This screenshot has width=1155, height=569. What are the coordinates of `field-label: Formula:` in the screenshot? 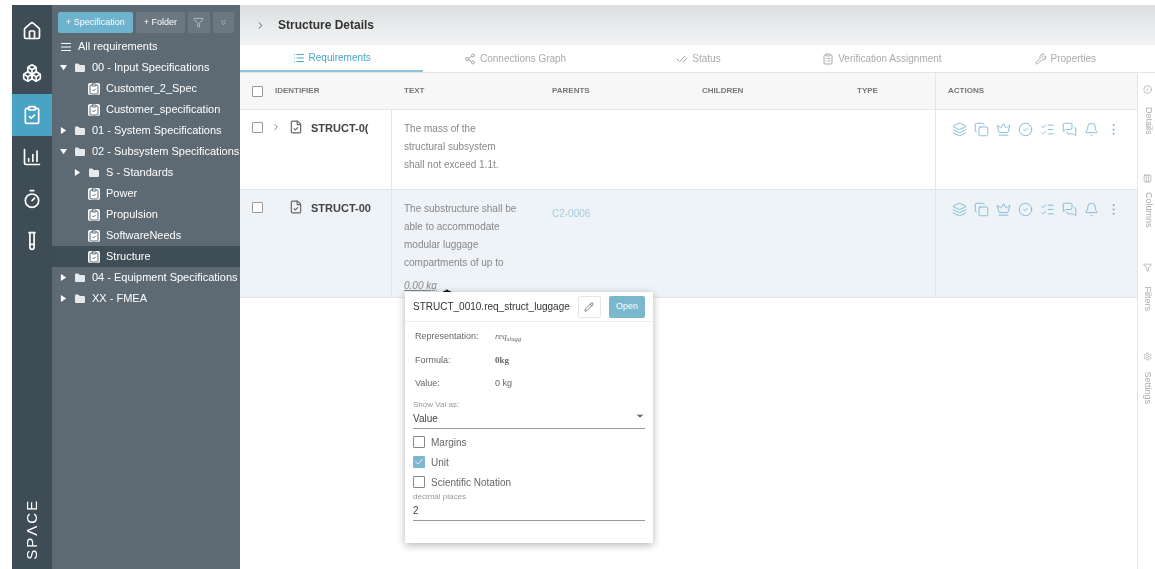 It's located at (433, 360).